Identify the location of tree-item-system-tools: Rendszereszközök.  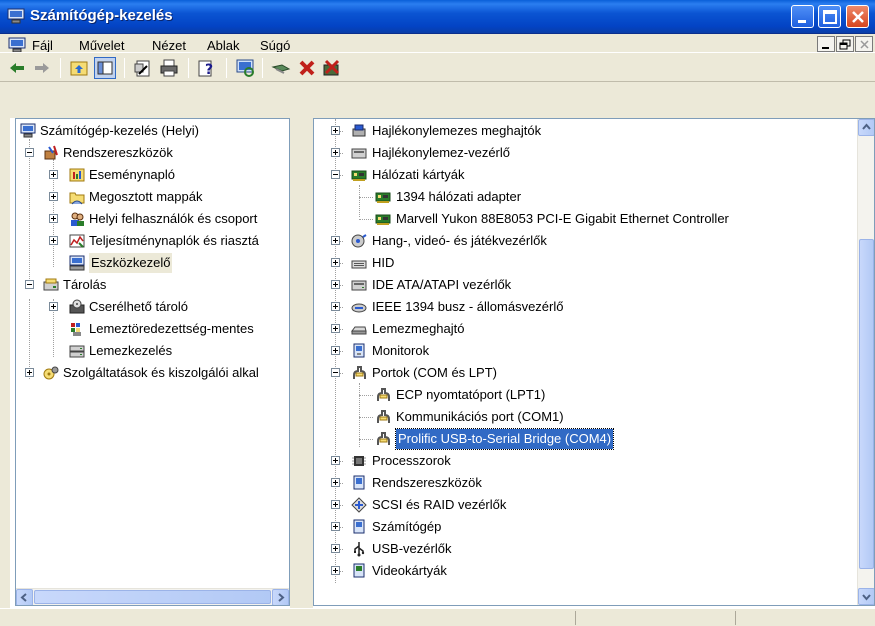
(152, 153).